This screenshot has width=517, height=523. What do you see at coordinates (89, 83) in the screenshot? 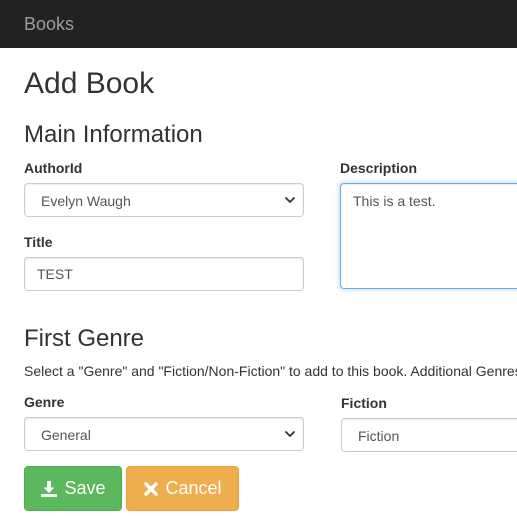
I see `page-title: Add Book` at bounding box center [89, 83].